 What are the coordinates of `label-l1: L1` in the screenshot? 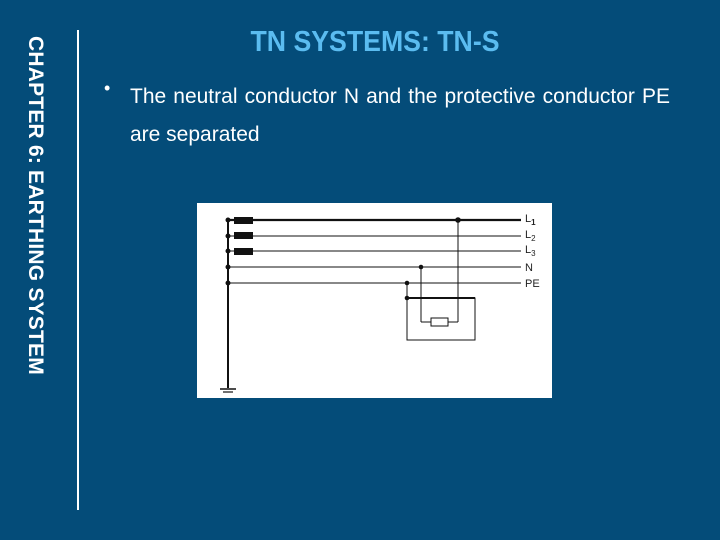 It's located at (530, 220).